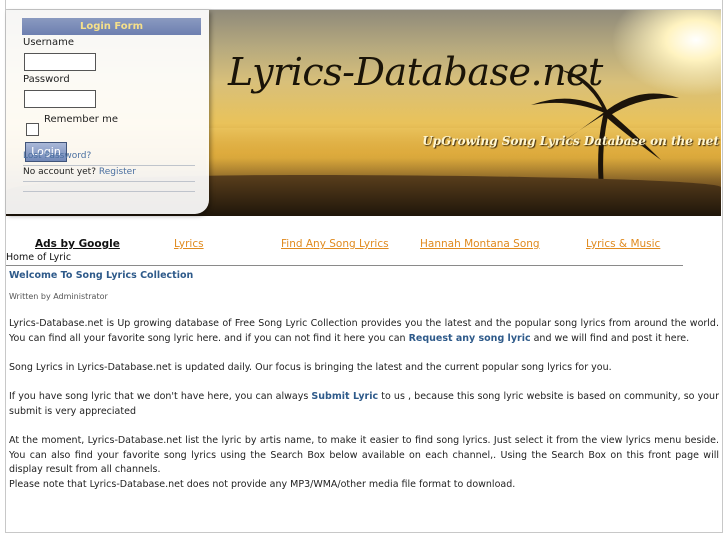 The height and width of the screenshot is (545, 727). Describe the element at coordinates (32, 129) in the screenshot. I see `remember-checkbox` at that location.